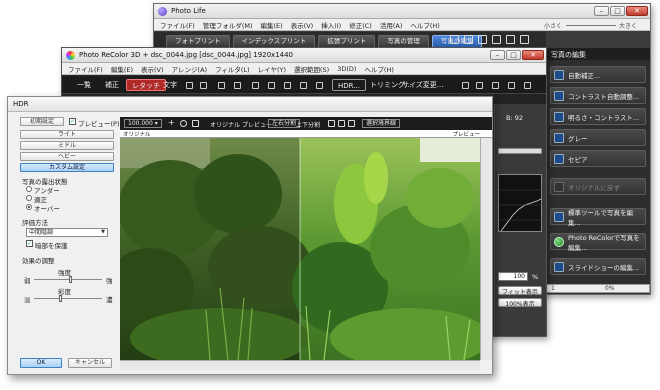 This screenshot has height=390, width=660. I want to click on menu-item: アレンジ(A), so click(190, 69).